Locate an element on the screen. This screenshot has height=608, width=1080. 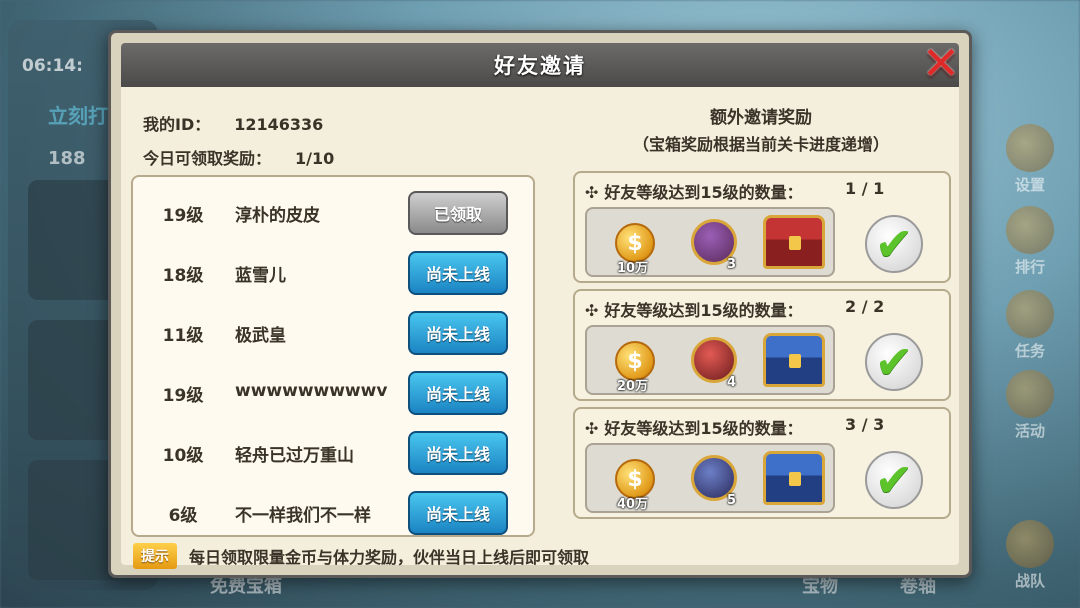
friend-row: 6级 不一样我们不一样 尚未上线 is located at coordinates (333, 507).